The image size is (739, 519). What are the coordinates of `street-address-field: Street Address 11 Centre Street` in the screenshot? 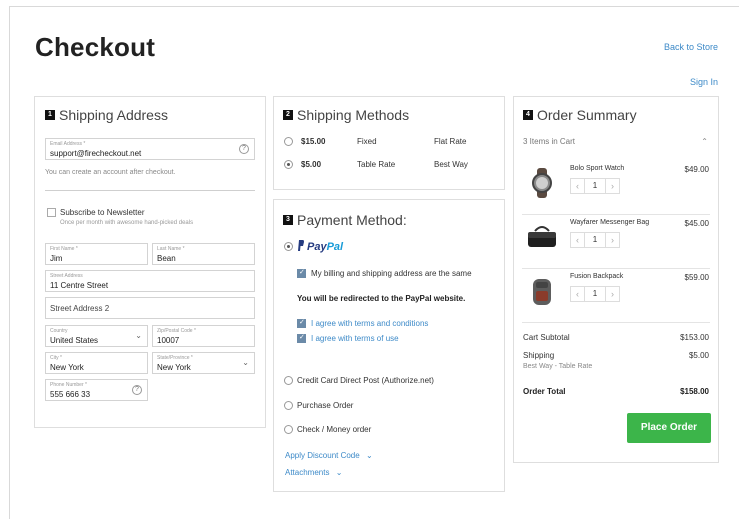 It's located at (150, 281).